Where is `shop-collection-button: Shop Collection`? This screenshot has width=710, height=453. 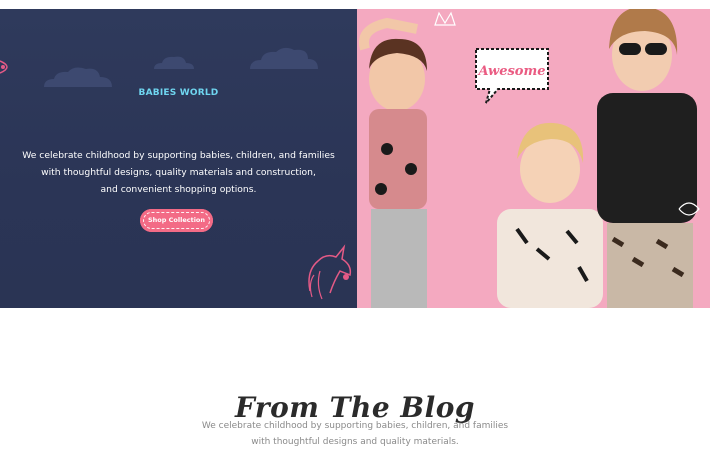
shop-collection-button: Shop Collection is located at coordinates (176, 220).